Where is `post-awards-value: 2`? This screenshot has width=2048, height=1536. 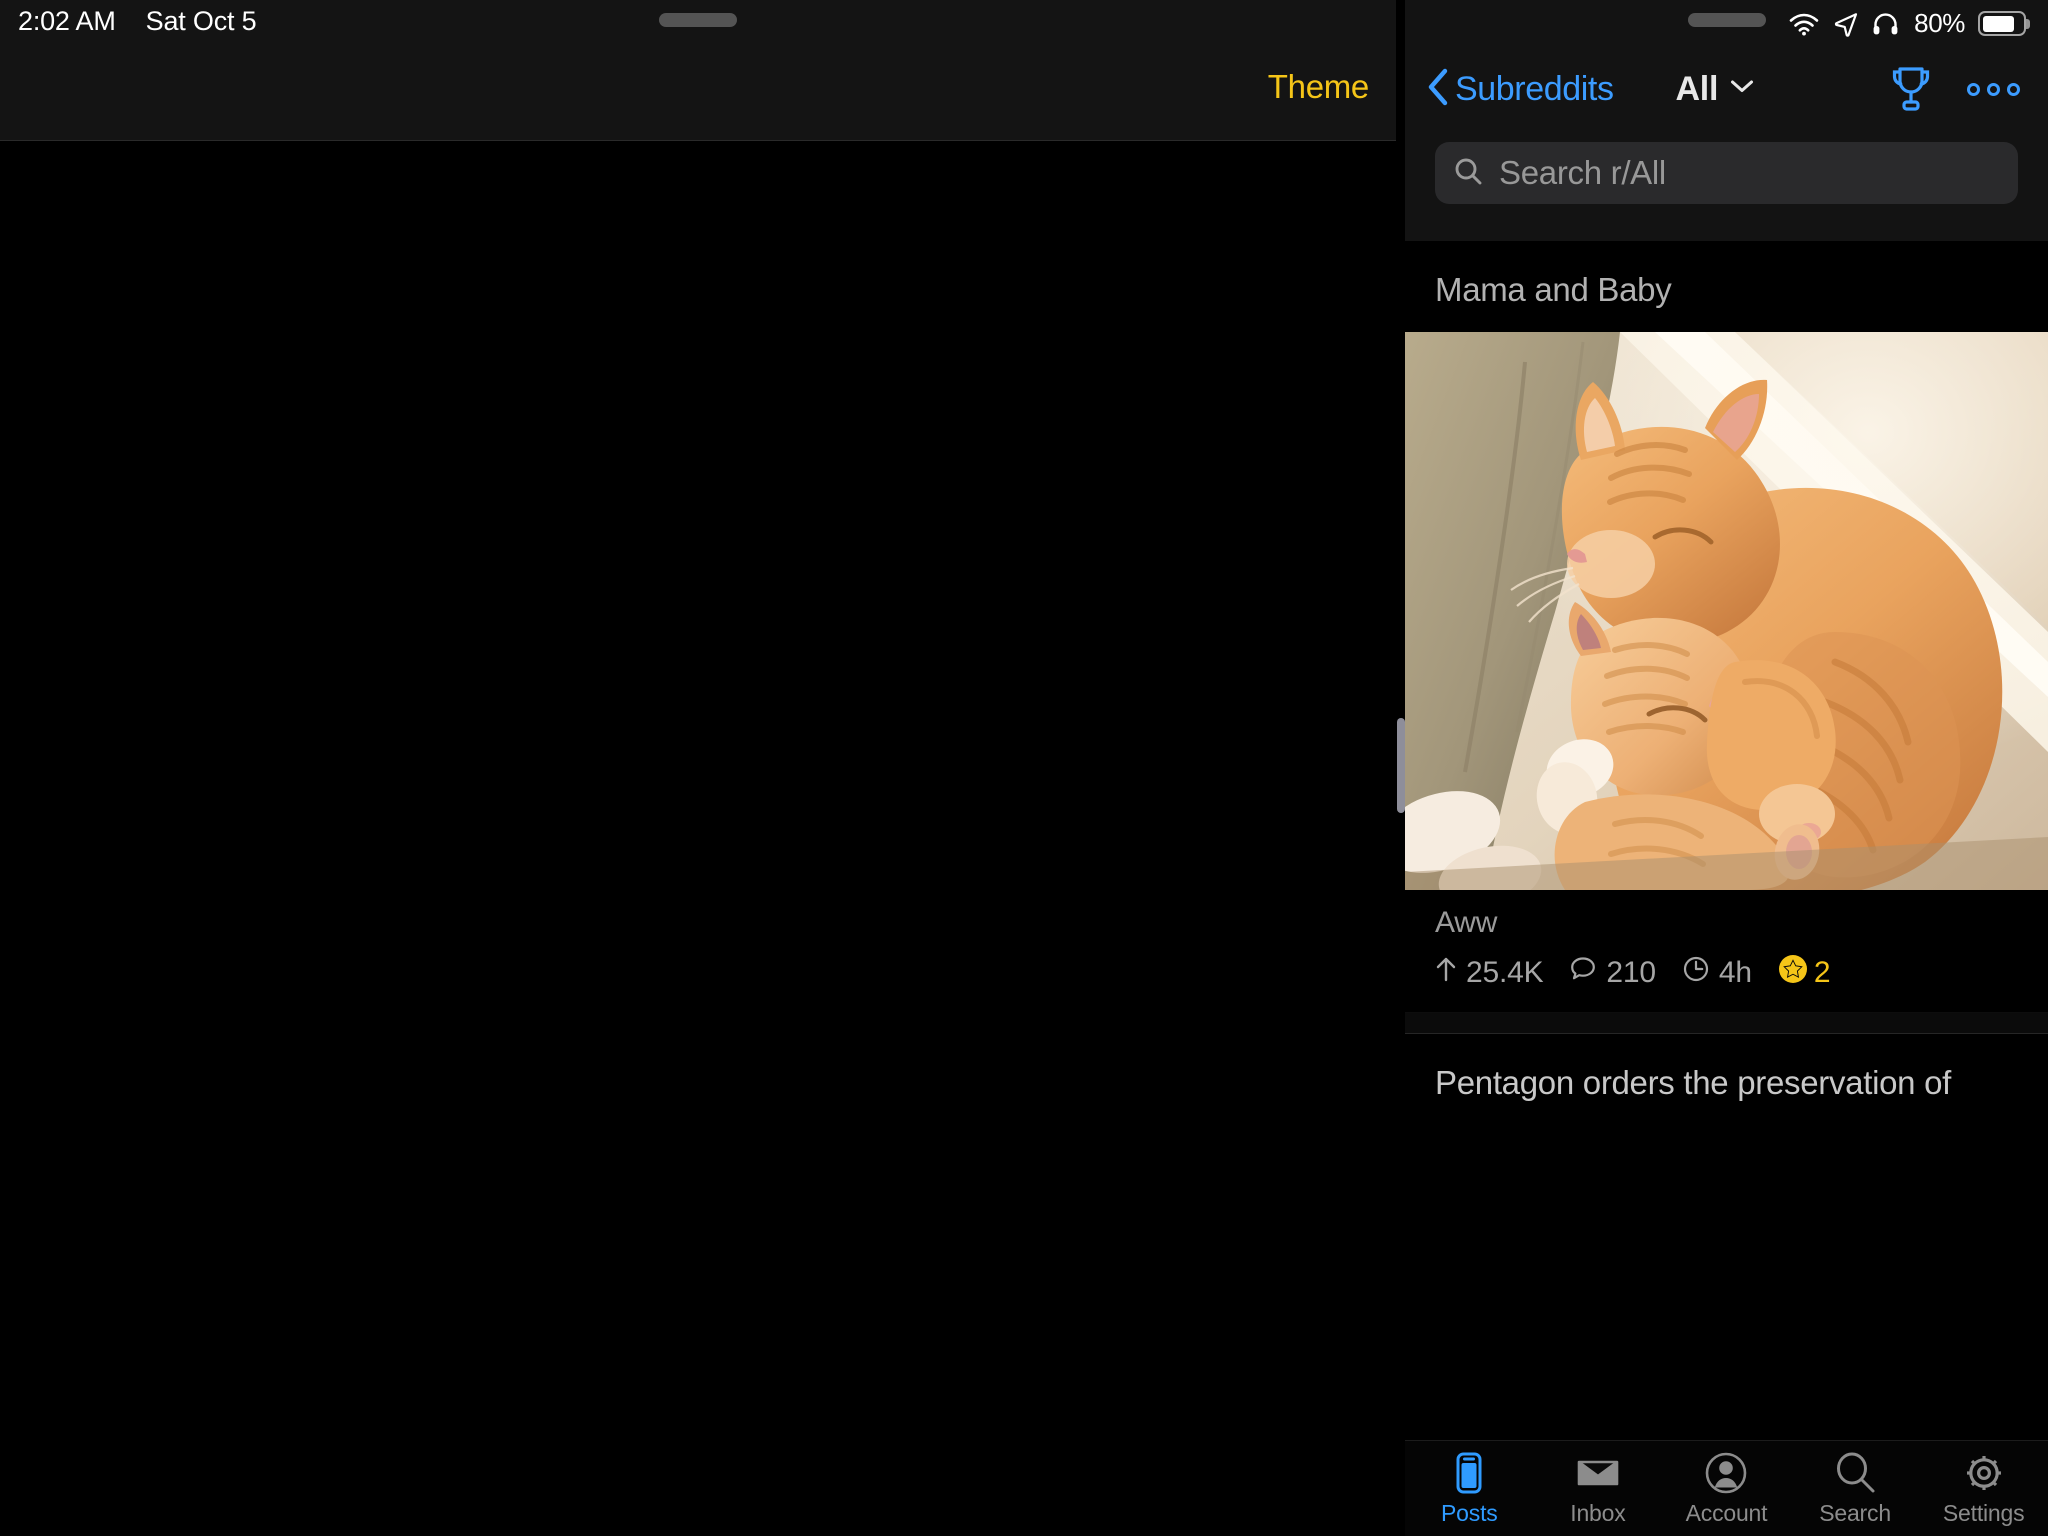
post-awards-value: 2 is located at coordinates (1822, 973).